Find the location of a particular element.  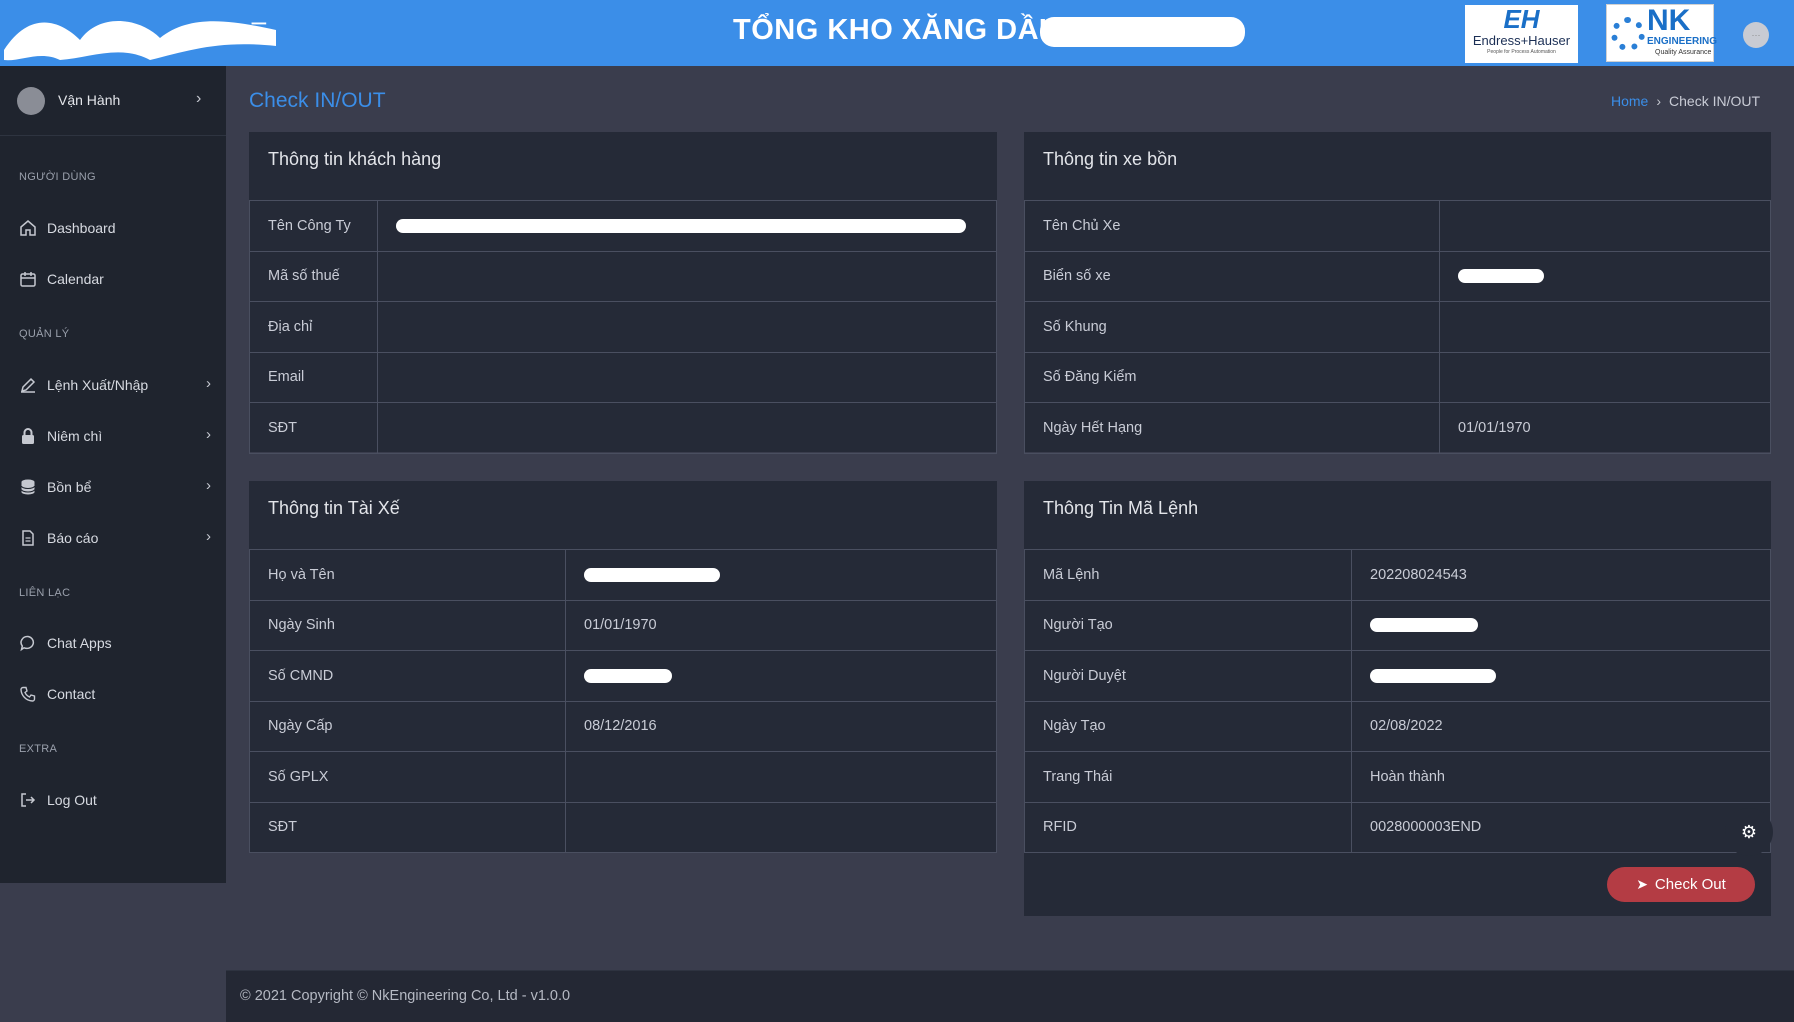

sidebar-item-tanks: Bồn bể › is located at coordinates (113, 487).